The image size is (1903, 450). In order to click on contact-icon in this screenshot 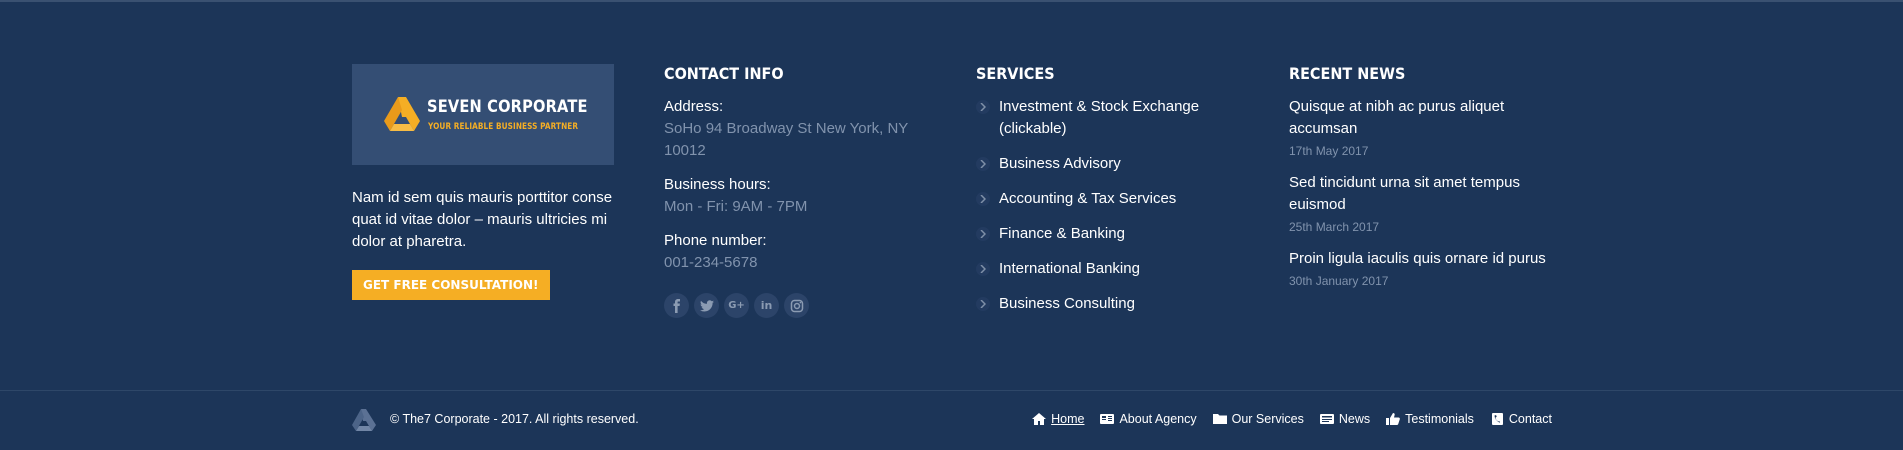, I will do `click(1497, 419)`.